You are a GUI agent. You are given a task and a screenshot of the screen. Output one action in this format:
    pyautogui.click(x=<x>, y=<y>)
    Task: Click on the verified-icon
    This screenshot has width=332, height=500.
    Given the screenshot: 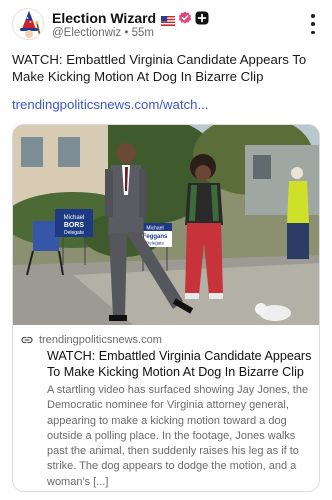 What is the action you would take?
    pyautogui.click(x=185, y=18)
    